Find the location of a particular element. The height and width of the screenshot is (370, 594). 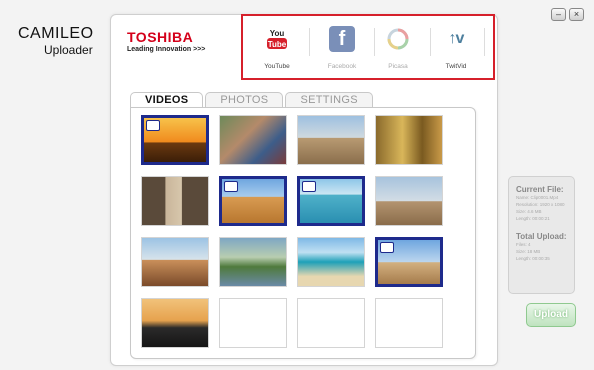

current-file-heading: Current File: is located at coordinates (540, 189).